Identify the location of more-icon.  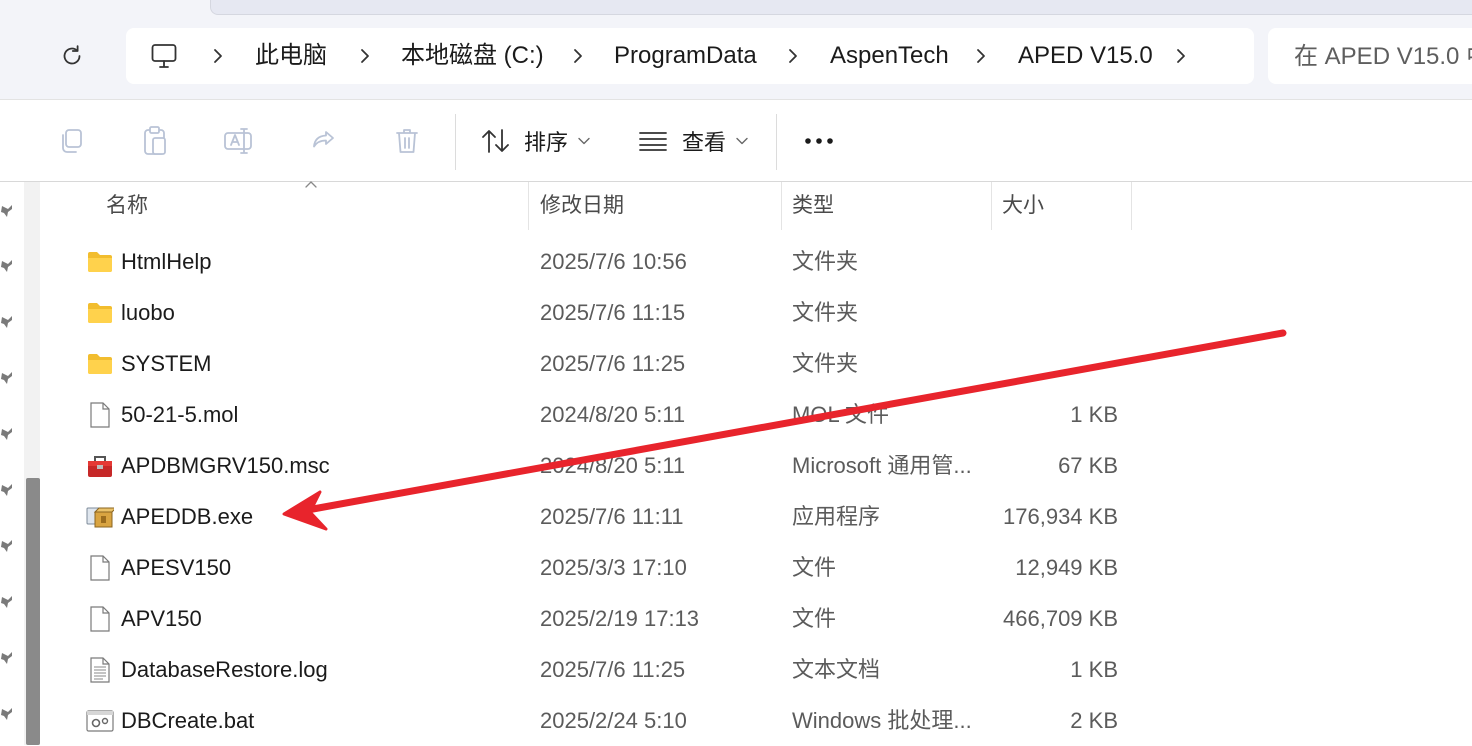
(819, 141).